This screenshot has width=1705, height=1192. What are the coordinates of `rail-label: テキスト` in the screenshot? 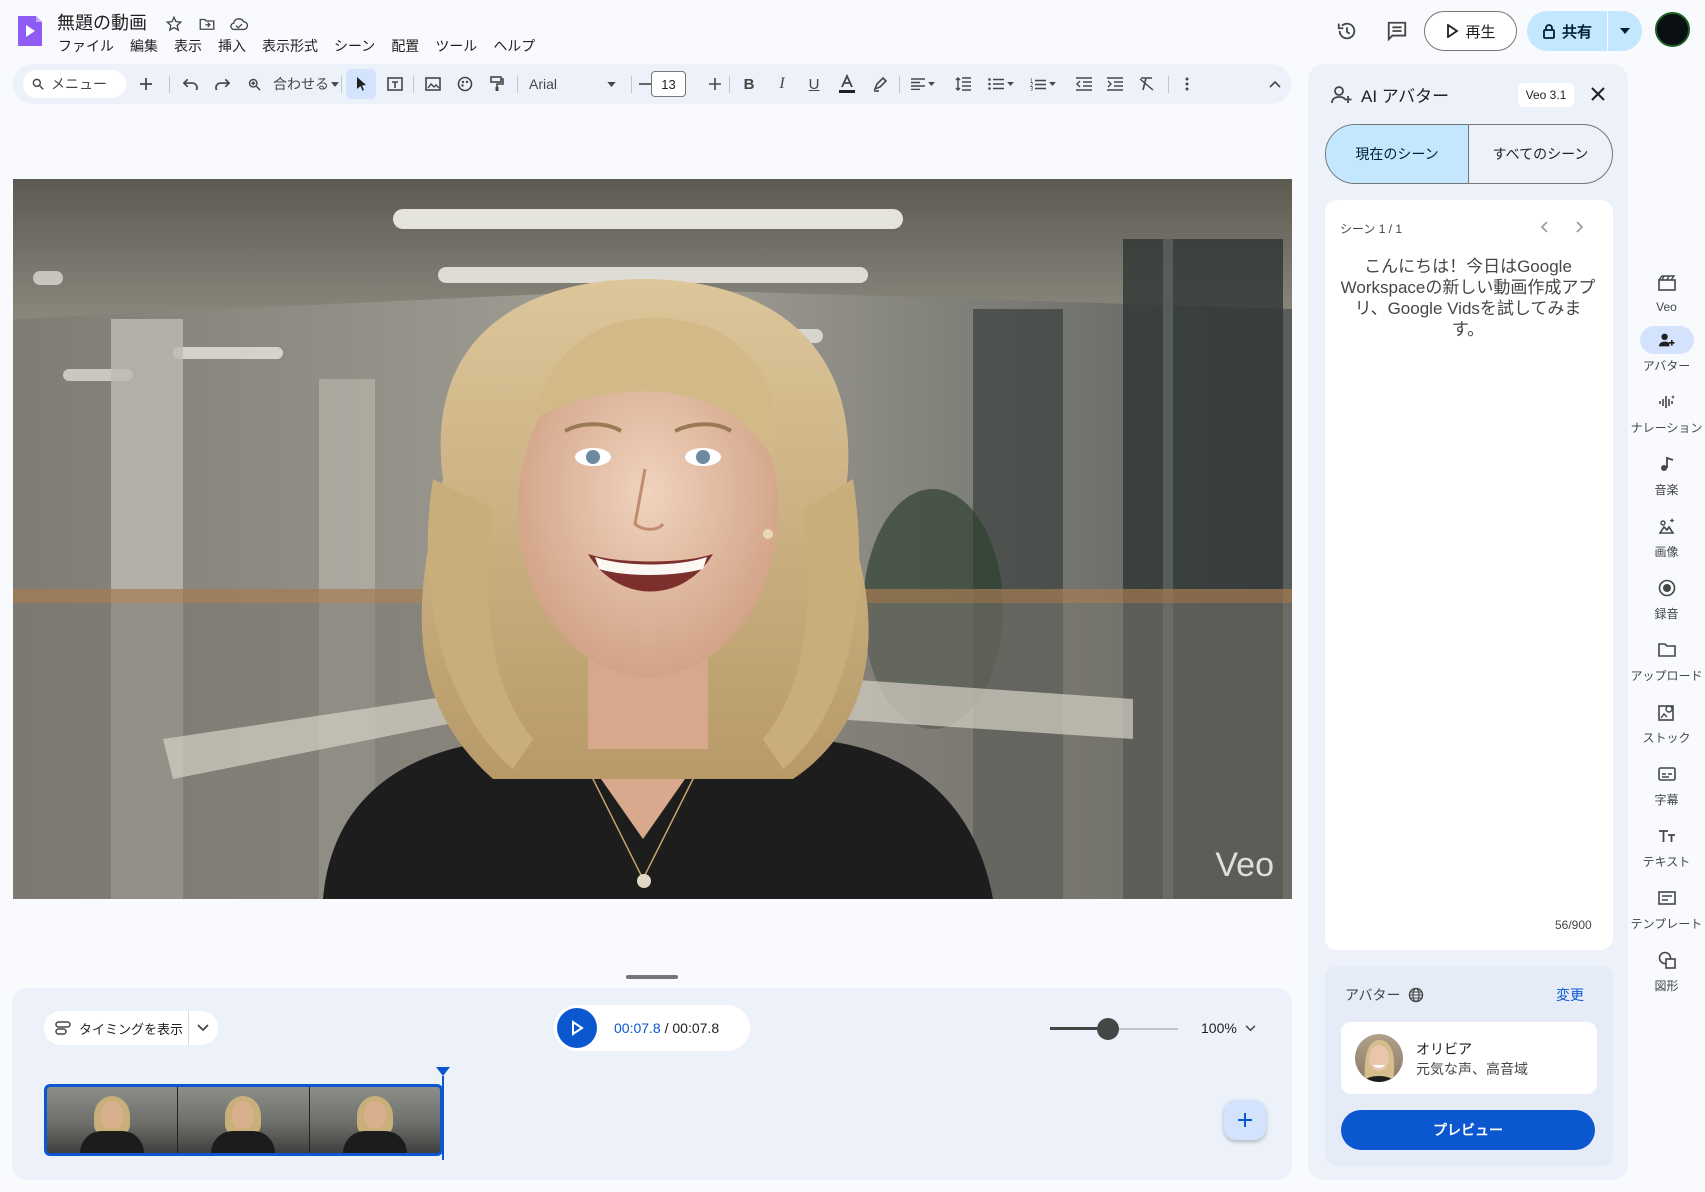 It's located at (1666, 862).